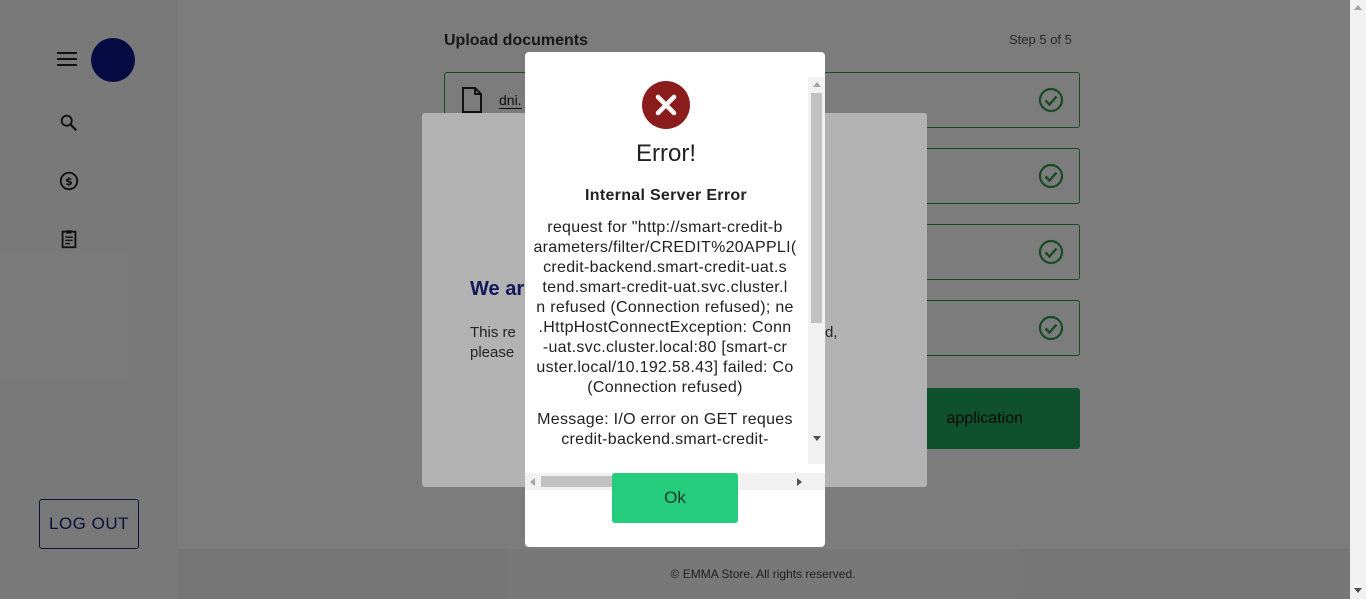 The width and height of the screenshot is (1366, 599). What do you see at coordinates (666, 153) in the screenshot?
I see `error-title: Error!` at bounding box center [666, 153].